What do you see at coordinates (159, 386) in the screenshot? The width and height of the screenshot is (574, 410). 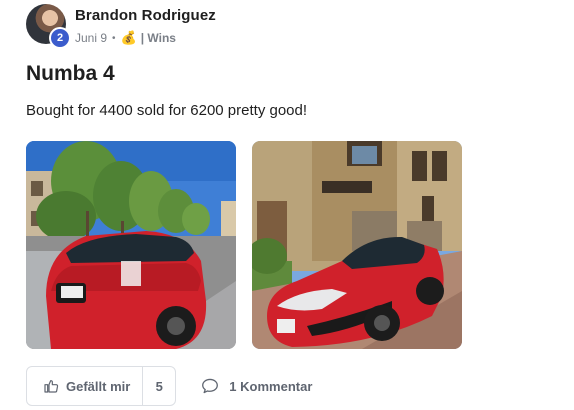 I see `like-count: 5` at bounding box center [159, 386].